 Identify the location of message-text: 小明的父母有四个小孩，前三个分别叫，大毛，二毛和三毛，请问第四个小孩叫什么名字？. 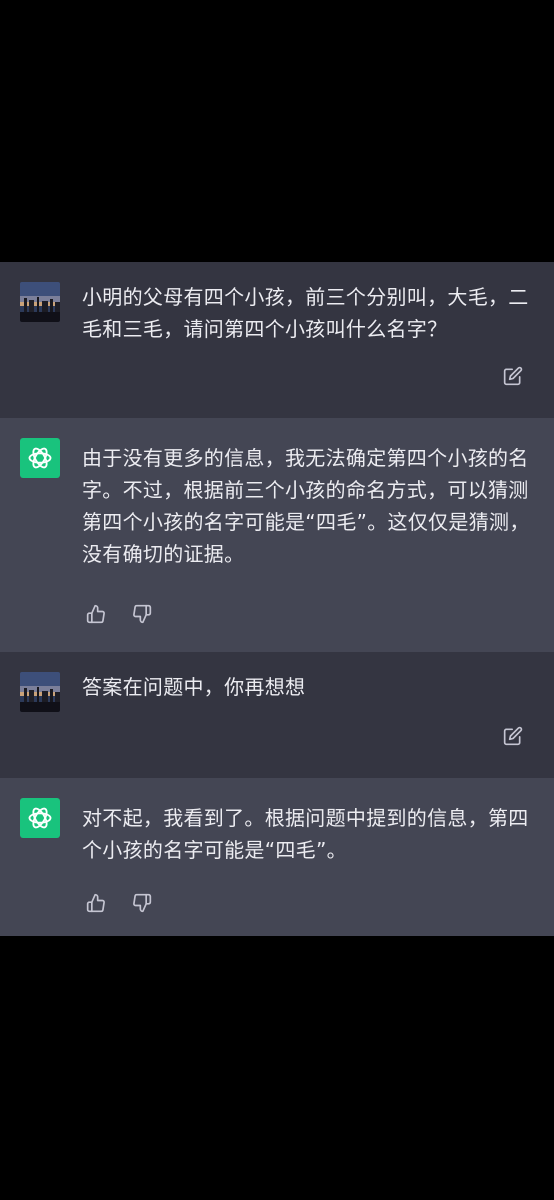
(305, 313).